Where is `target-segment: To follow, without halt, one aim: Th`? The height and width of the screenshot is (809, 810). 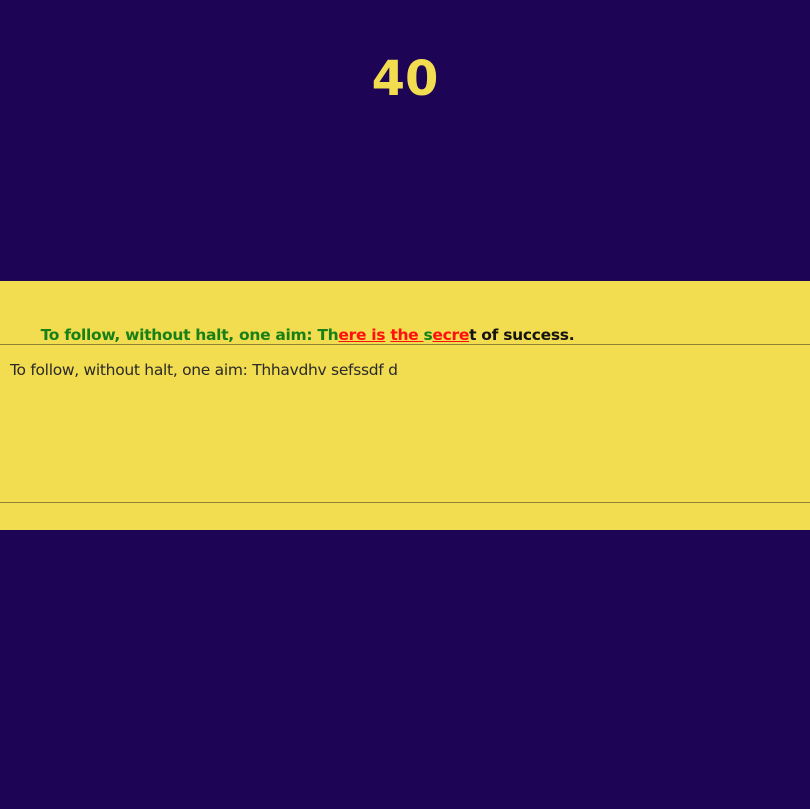
target-segment: To follow, without halt, one aim: Th is located at coordinates (189, 335).